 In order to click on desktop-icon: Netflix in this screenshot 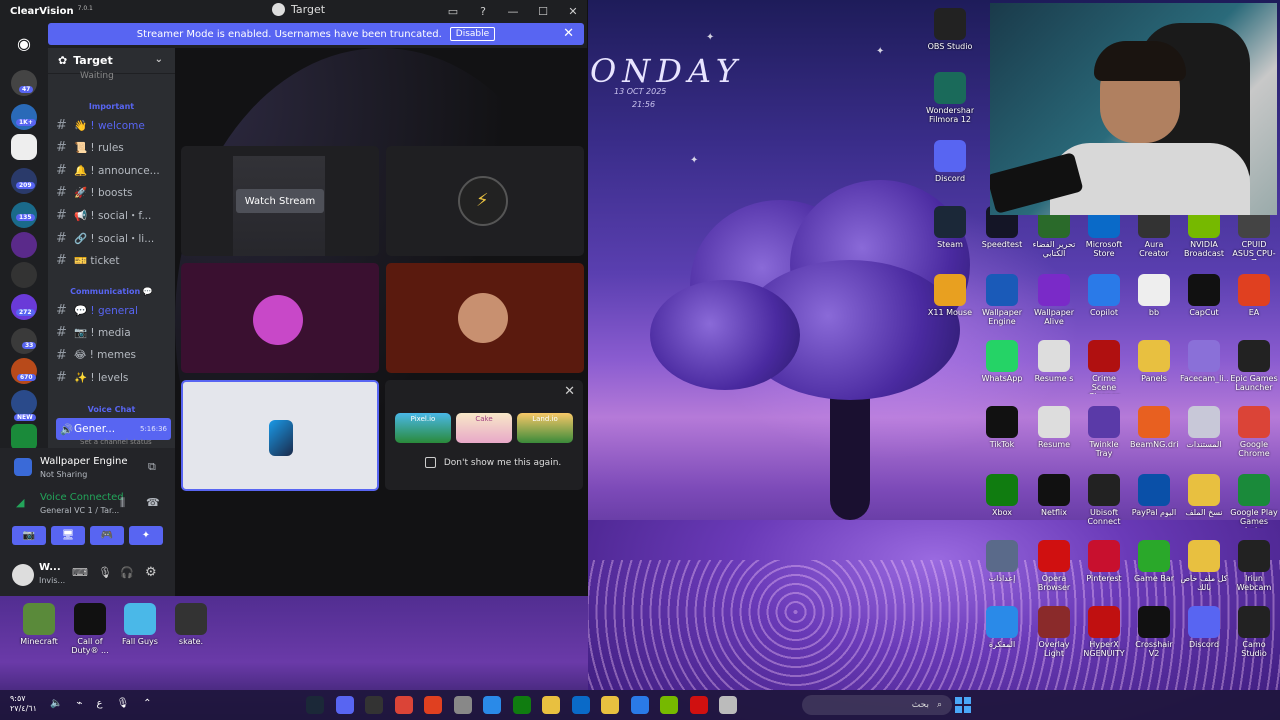, I will do `click(1054, 495)`.